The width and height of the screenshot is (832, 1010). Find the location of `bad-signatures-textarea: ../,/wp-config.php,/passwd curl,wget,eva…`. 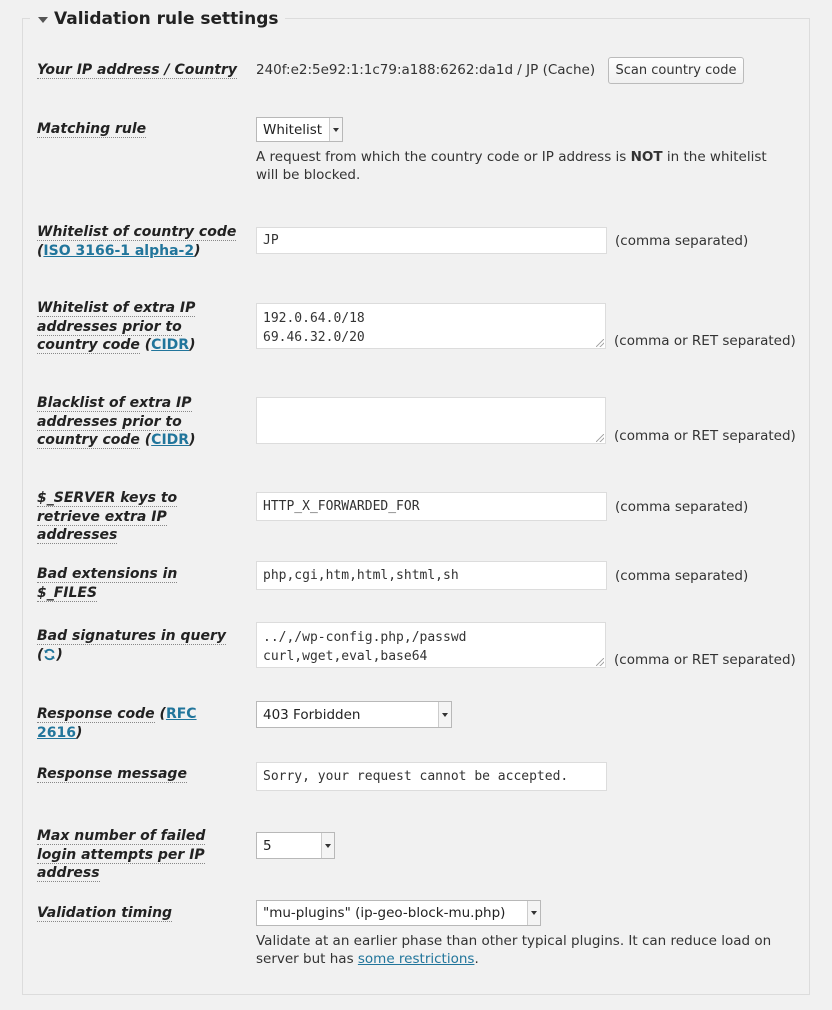

bad-signatures-textarea: ../,/wp-config.php,/passwd curl,wget,eva… is located at coordinates (431, 645).